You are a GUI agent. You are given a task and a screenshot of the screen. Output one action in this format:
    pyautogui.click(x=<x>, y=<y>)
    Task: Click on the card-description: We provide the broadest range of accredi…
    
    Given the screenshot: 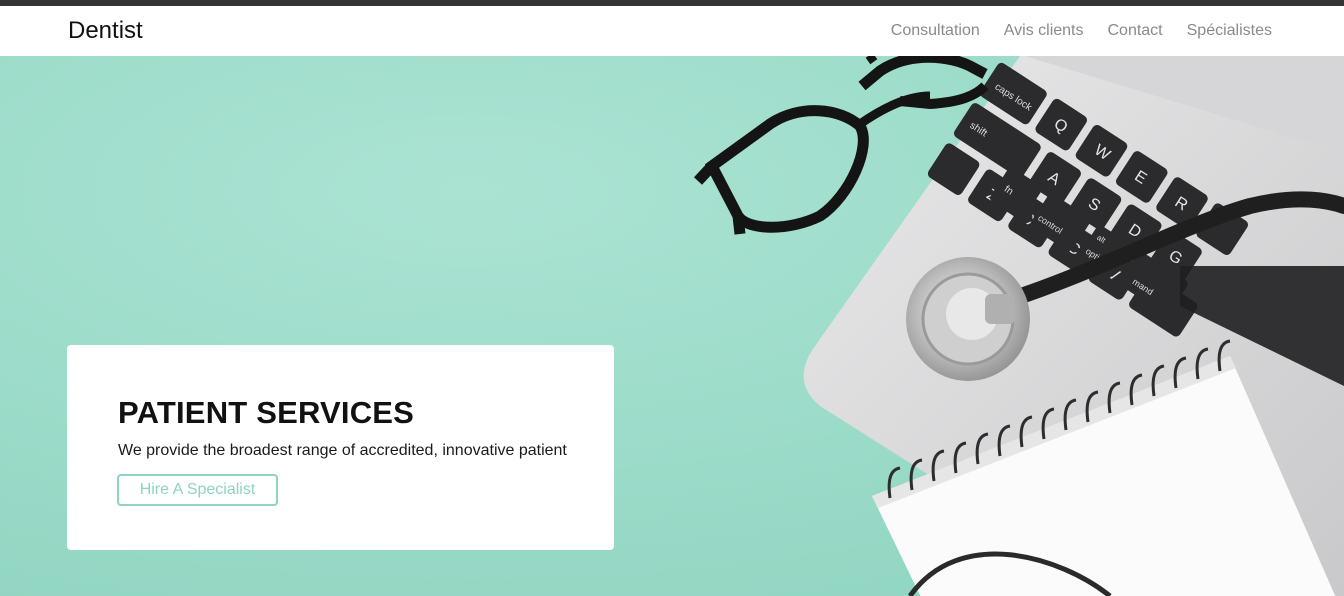 What is the action you would take?
    pyautogui.click(x=342, y=450)
    